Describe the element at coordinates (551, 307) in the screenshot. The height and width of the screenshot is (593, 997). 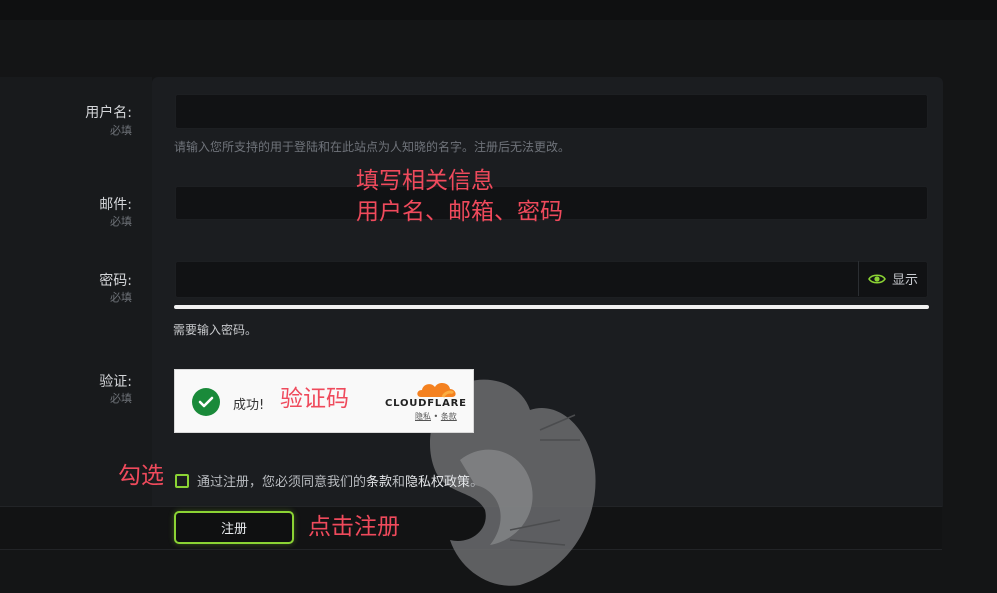
I see `password-strength-bar` at that location.